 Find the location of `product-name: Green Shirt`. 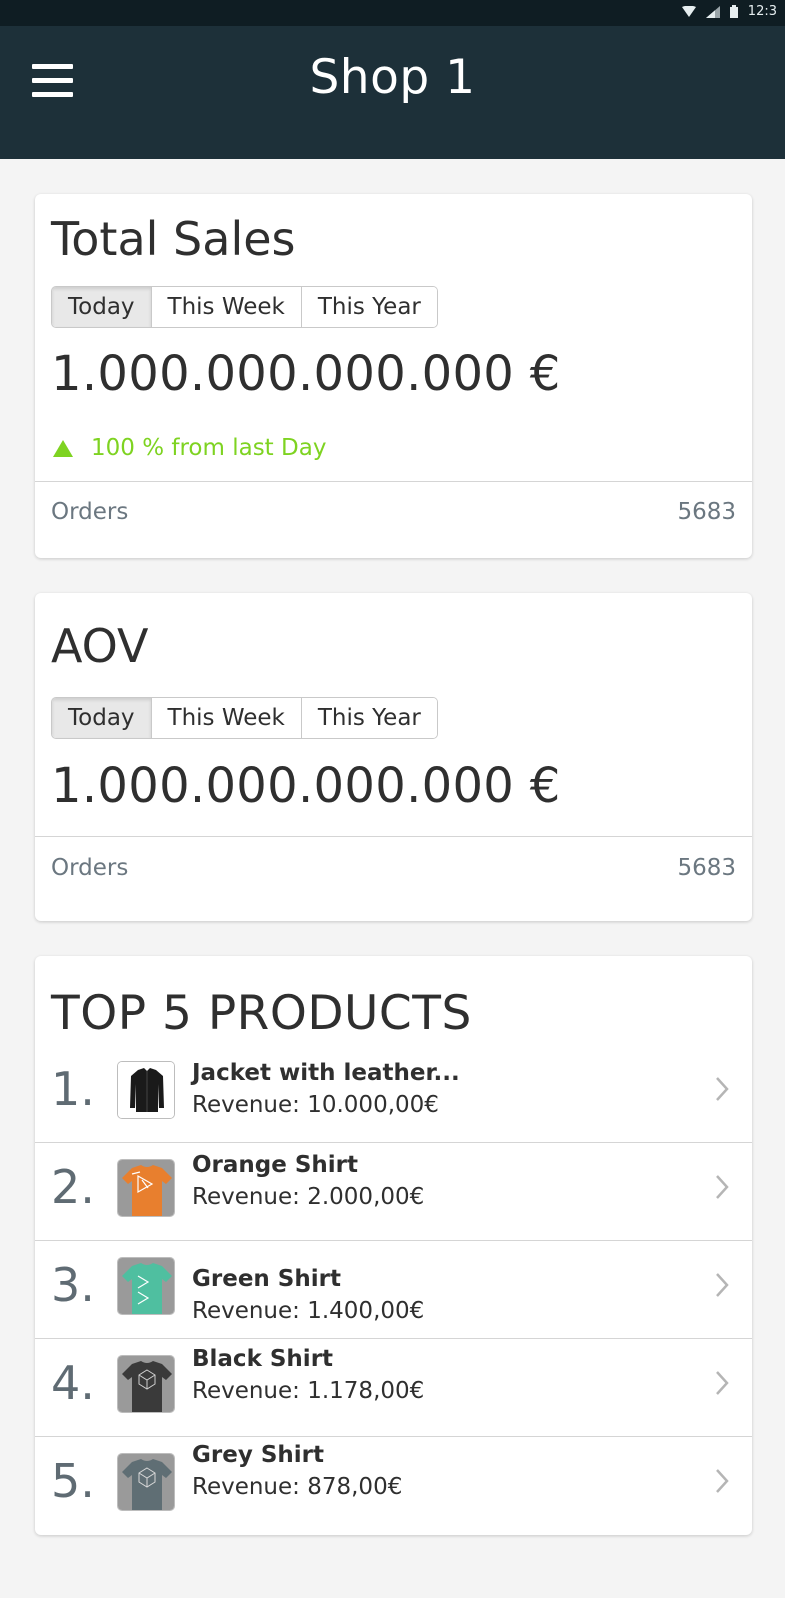

product-name: Green Shirt is located at coordinates (266, 1279).